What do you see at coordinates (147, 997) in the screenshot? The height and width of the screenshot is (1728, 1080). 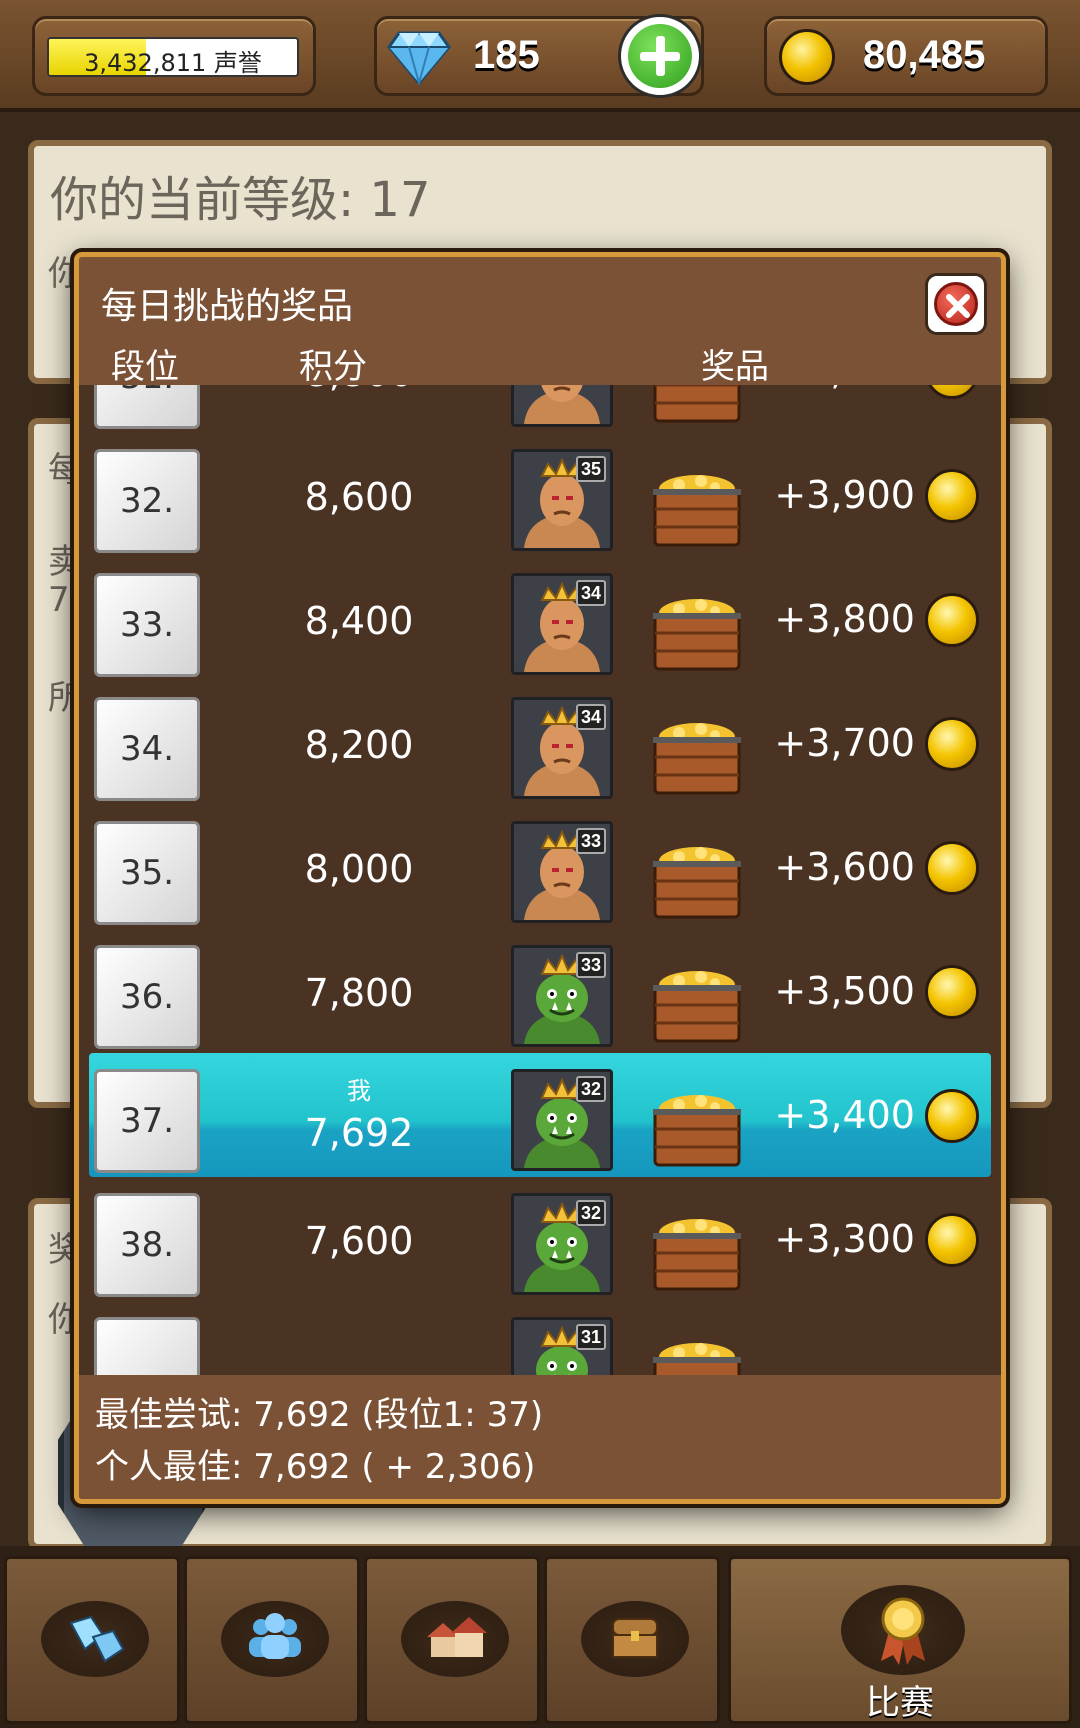 I see `rank-tile: 36.` at bounding box center [147, 997].